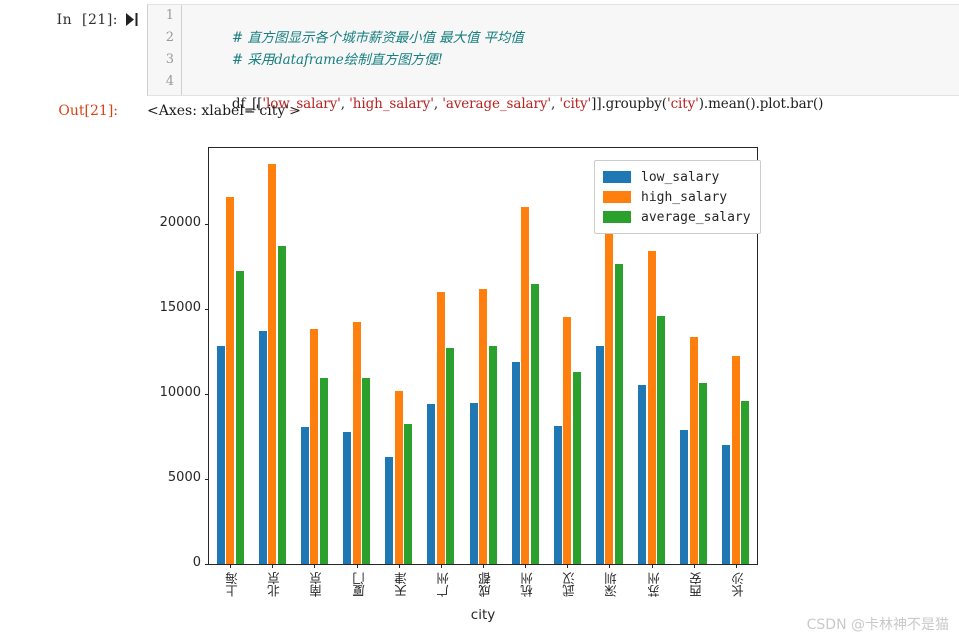  What do you see at coordinates (88, 111) in the screenshot?
I see `output-prompt-label: Out[21]:` at bounding box center [88, 111].